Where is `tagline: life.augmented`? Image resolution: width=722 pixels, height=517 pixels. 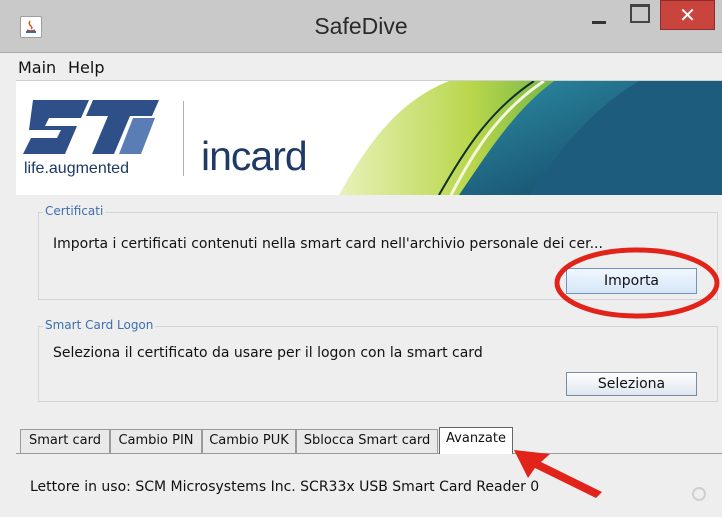
tagline: life.augmented is located at coordinates (76, 168).